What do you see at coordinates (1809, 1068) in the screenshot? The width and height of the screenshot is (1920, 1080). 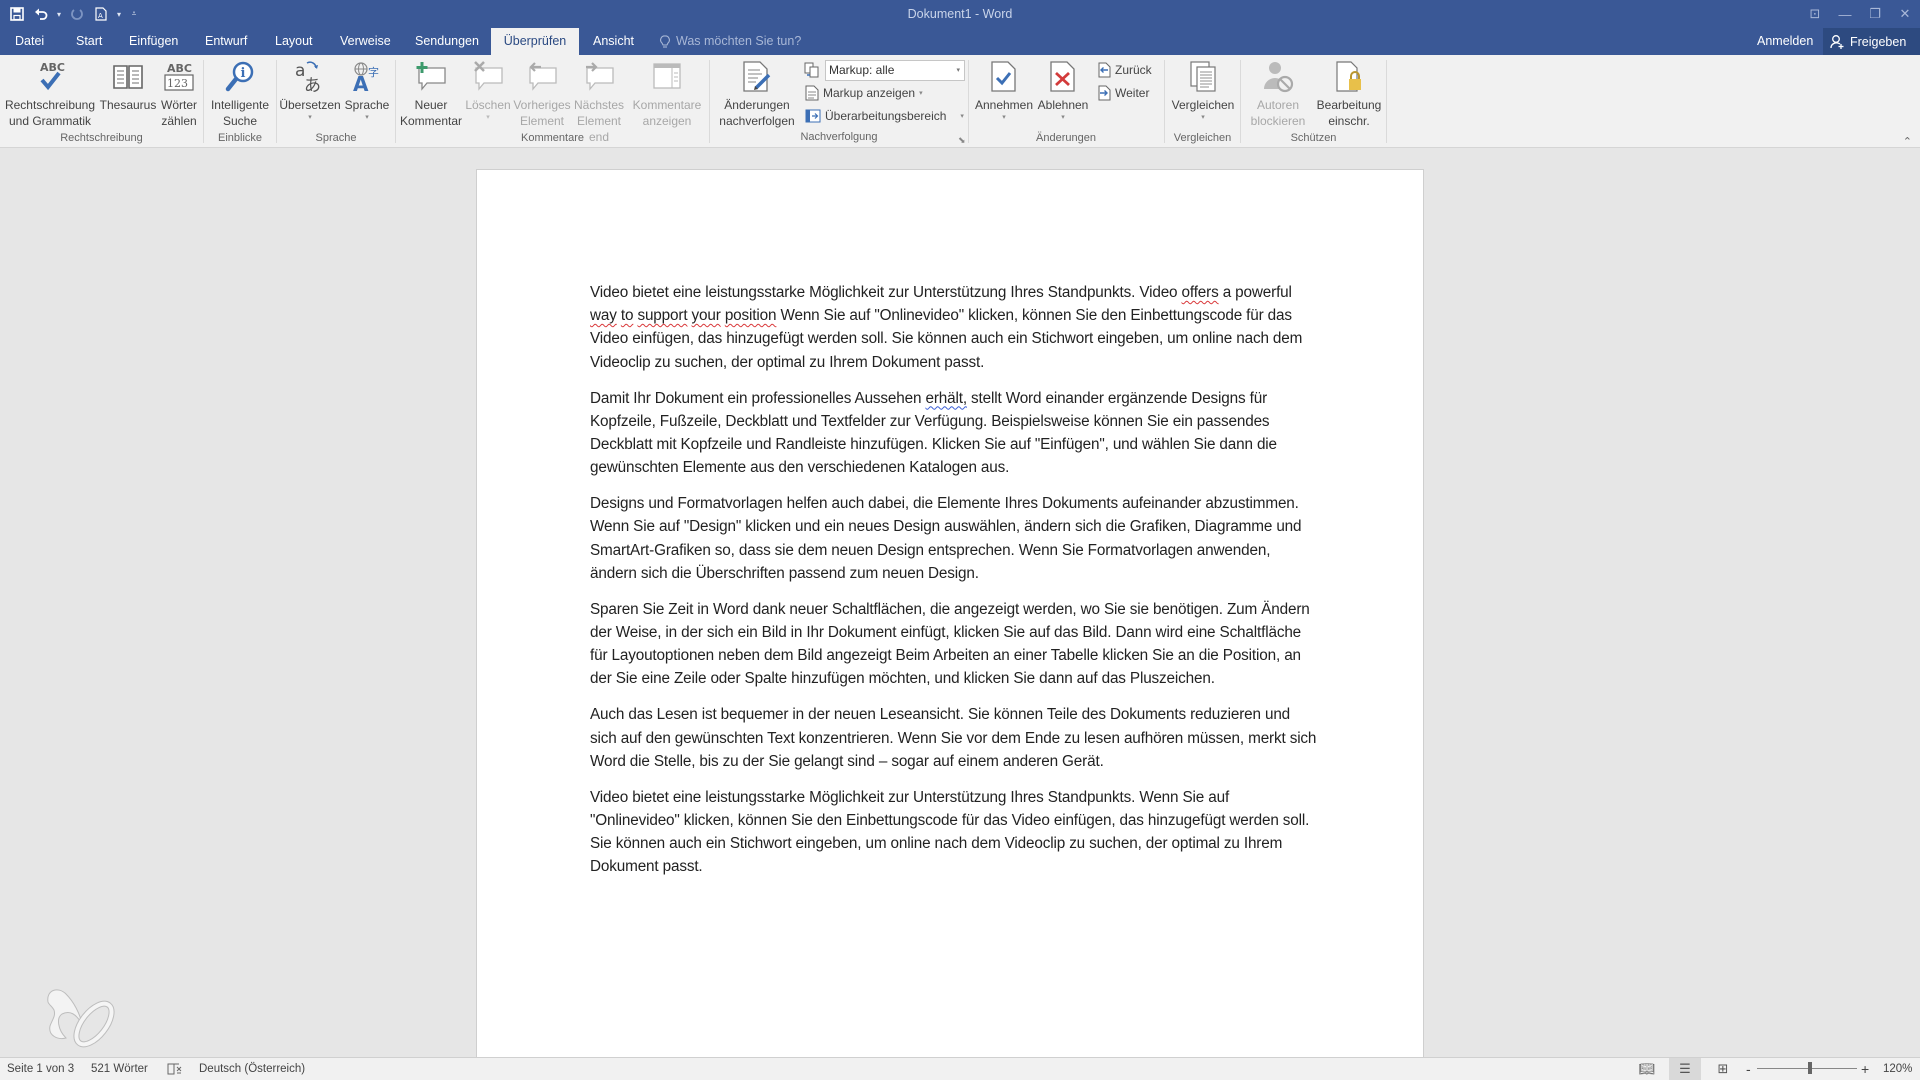 I see `zoom-slider-thumb` at bounding box center [1809, 1068].